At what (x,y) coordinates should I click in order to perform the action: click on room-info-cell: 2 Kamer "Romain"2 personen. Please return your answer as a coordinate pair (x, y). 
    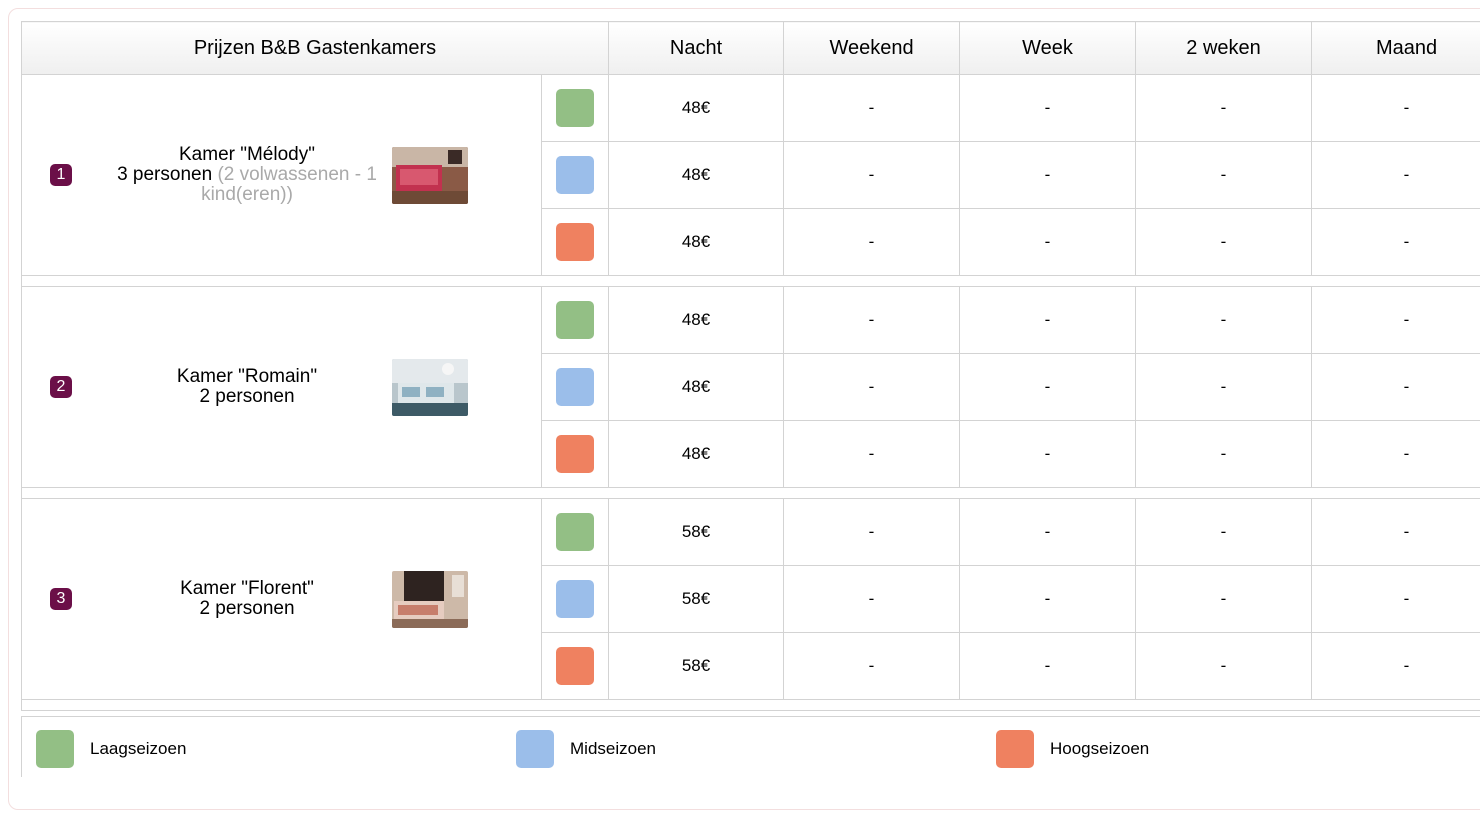
    Looking at the image, I should click on (282, 387).